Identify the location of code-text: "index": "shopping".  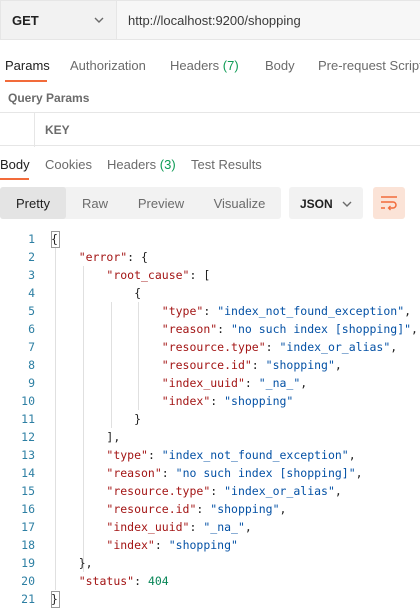
(172, 401).